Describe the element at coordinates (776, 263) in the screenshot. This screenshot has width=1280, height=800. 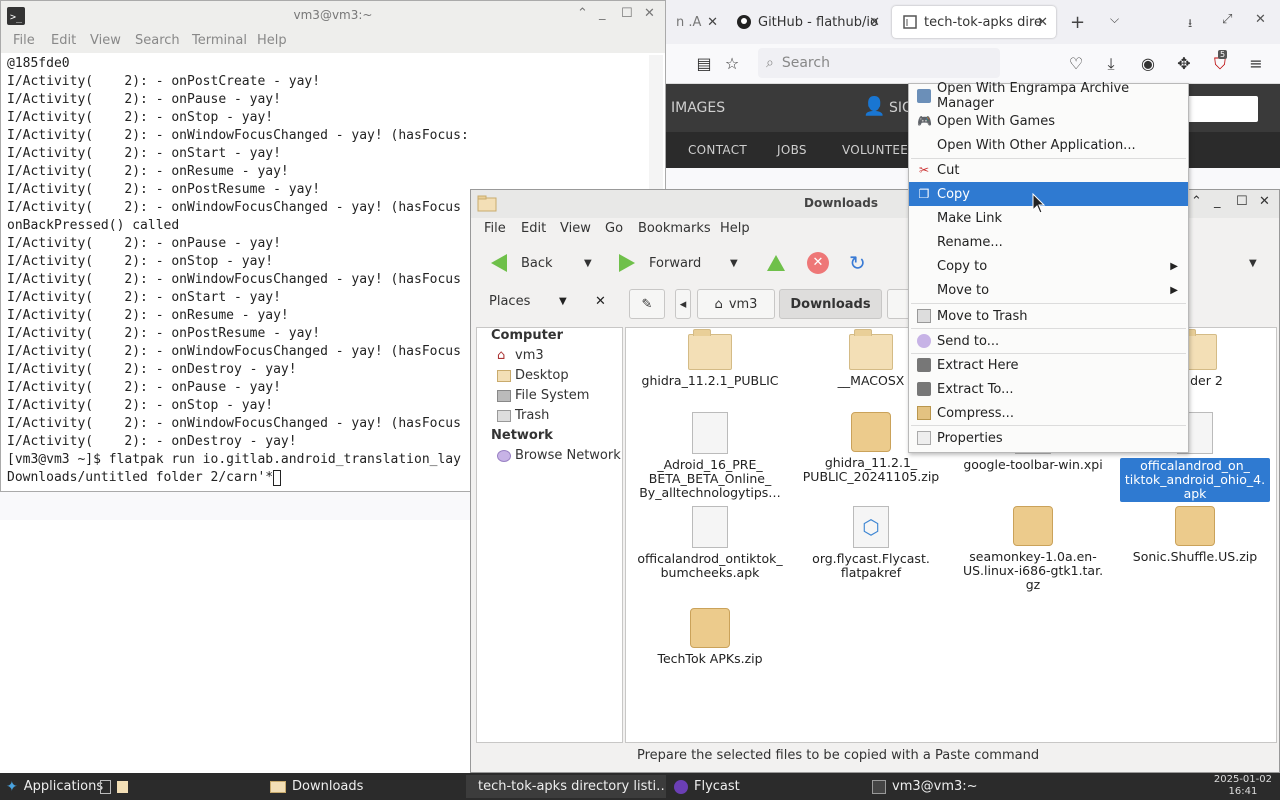
I see `up-button` at that location.